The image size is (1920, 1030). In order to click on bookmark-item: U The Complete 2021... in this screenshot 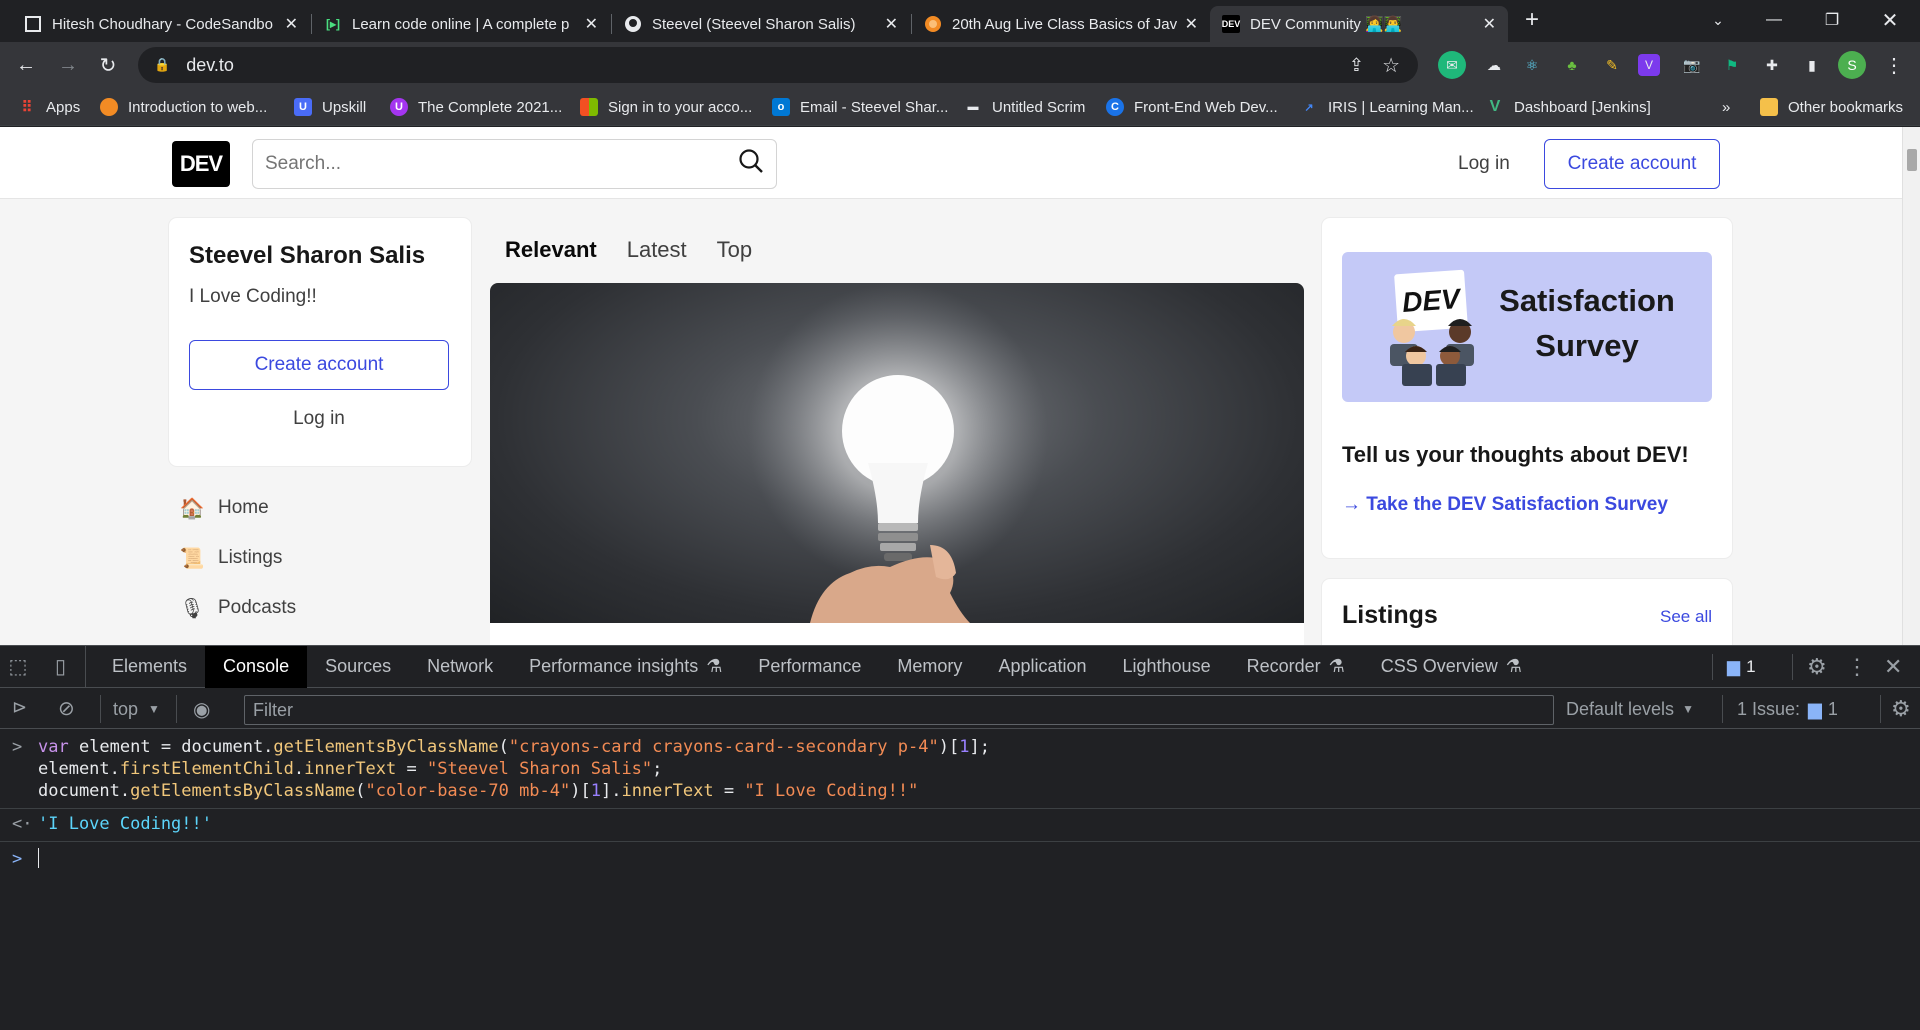, I will do `click(476, 107)`.